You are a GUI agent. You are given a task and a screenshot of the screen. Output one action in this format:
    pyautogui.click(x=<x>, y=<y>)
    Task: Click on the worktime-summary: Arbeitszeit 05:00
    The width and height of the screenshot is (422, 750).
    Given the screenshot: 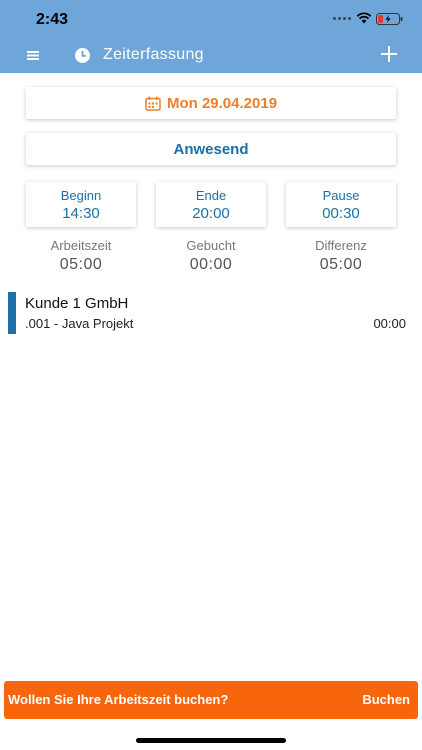 What is the action you would take?
    pyautogui.click(x=81, y=256)
    